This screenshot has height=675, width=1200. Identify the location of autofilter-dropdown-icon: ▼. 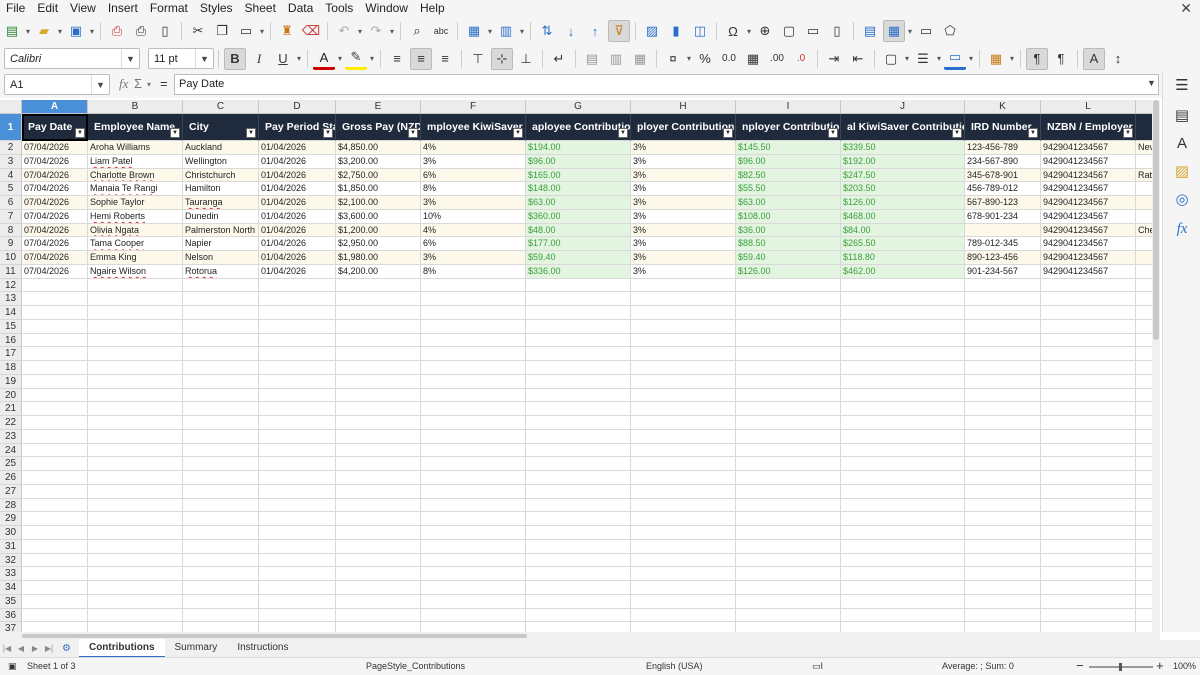
(623, 133).